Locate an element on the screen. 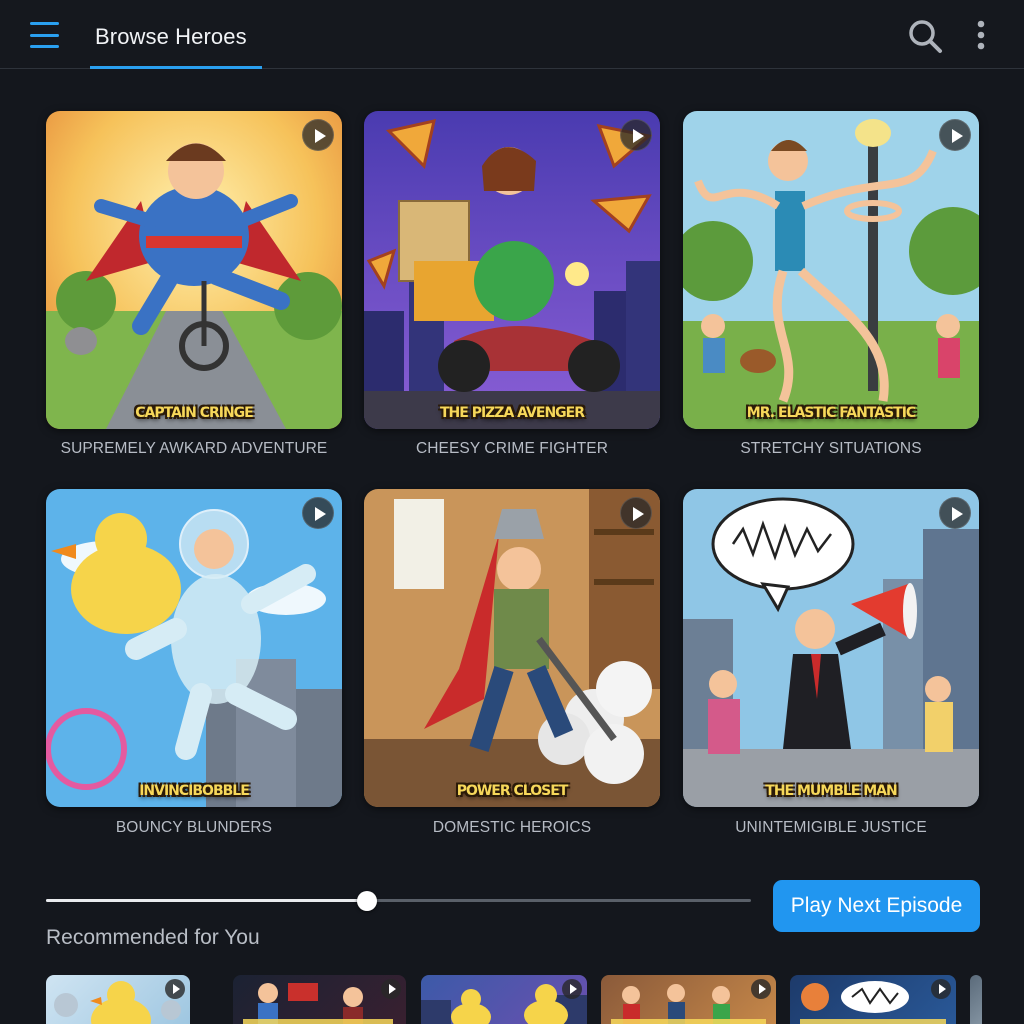  tab-label: Browse Heroes is located at coordinates (171, 36).